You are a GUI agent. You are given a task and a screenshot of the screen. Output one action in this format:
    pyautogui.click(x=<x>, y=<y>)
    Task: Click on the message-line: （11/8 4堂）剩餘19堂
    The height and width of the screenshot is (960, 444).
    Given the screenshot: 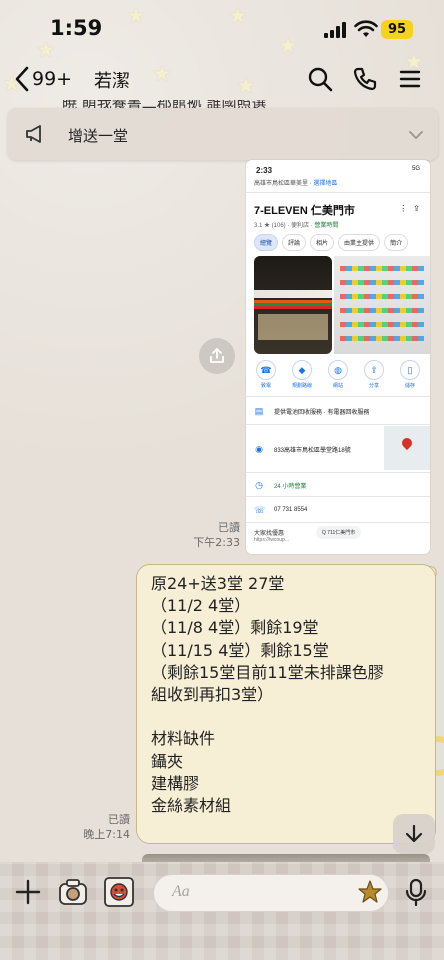 What is the action you would take?
    pyautogui.click(x=235, y=628)
    